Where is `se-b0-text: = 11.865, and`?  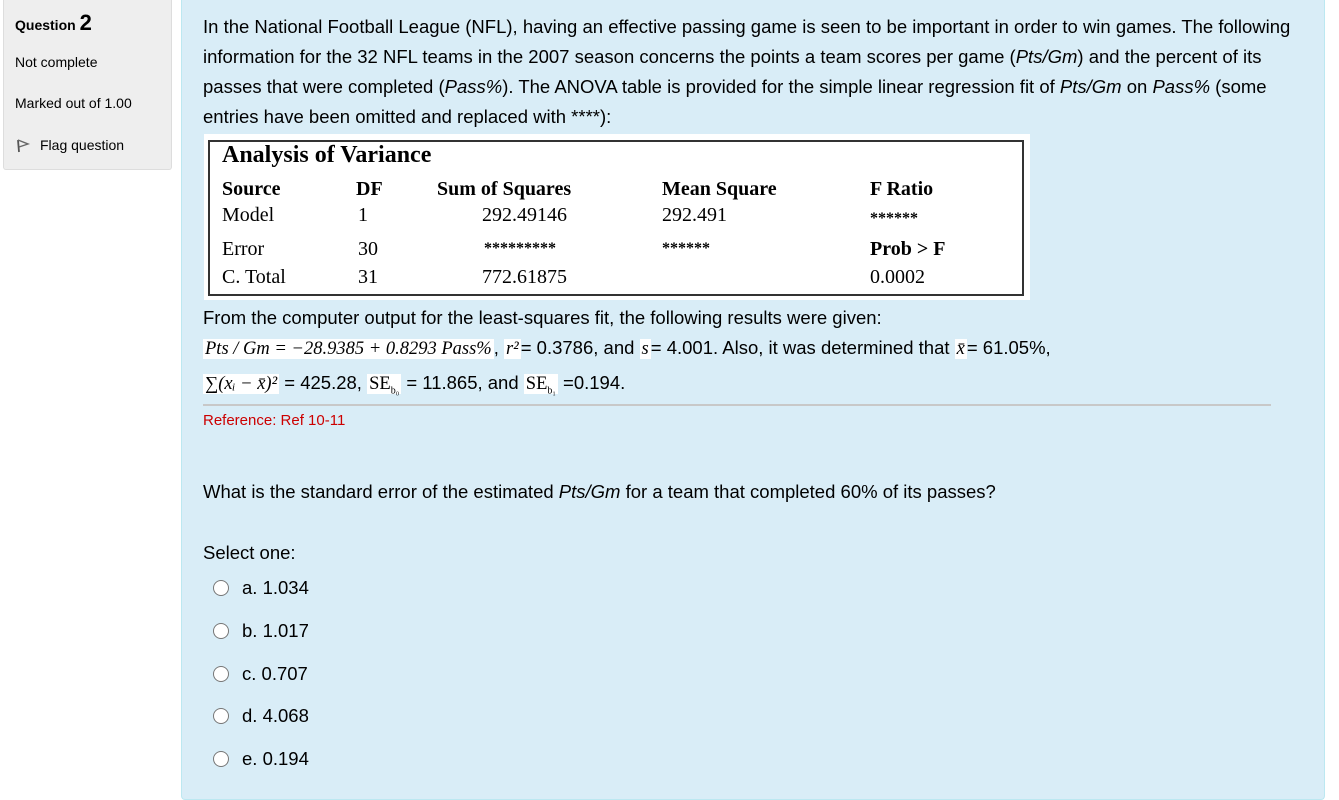
se-b0-text: = 11.865, and is located at coordinates (462, 382).